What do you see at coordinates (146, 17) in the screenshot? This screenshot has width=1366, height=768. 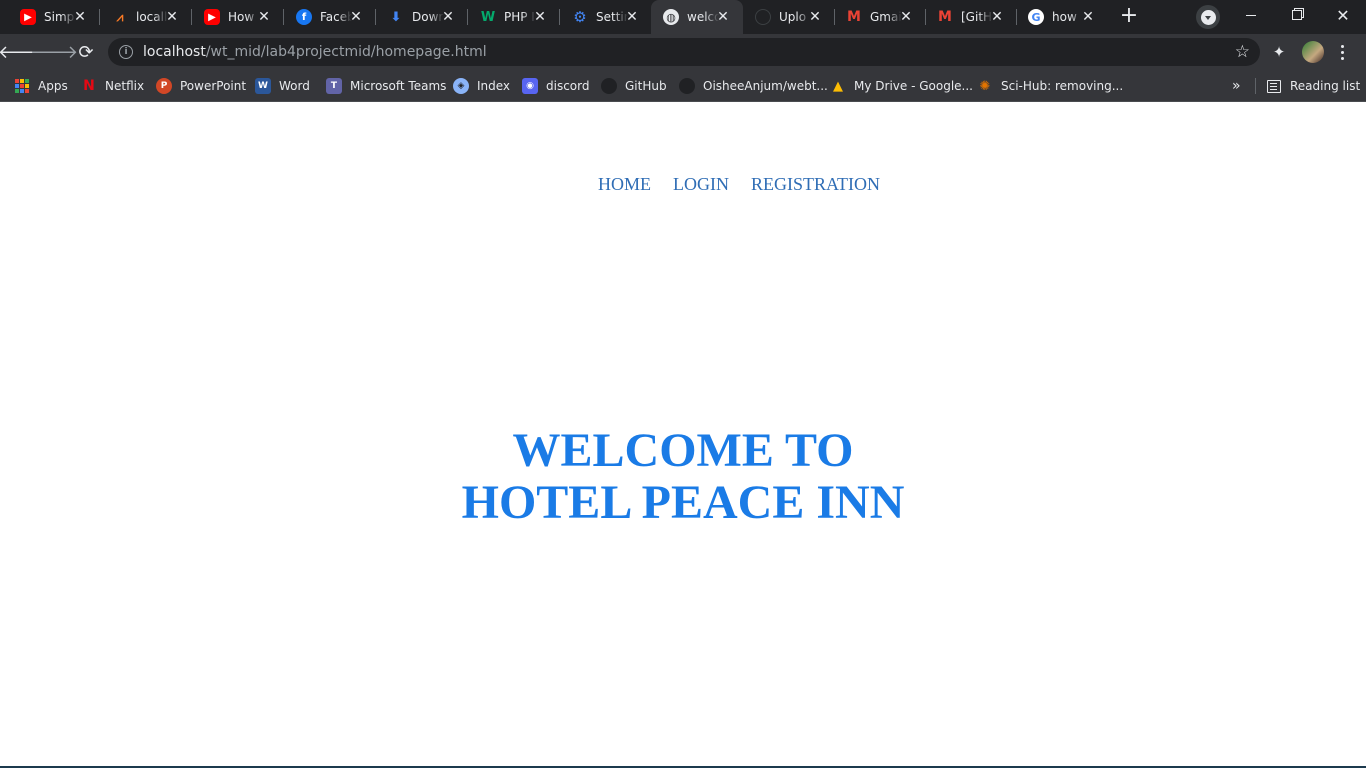 I see `tab-2: ⩘ locall ✕` at bounding box center [146, 17].